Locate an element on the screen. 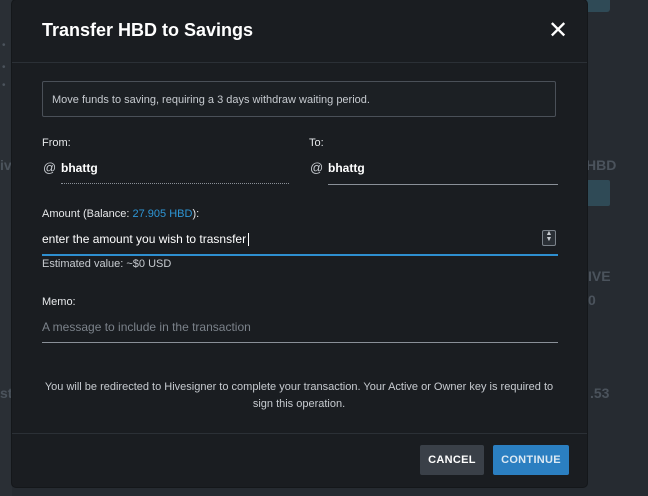 Image resolution: width=648 pixels, height=496 pixels. background-text: .53 is located at coordinates (600, 393).